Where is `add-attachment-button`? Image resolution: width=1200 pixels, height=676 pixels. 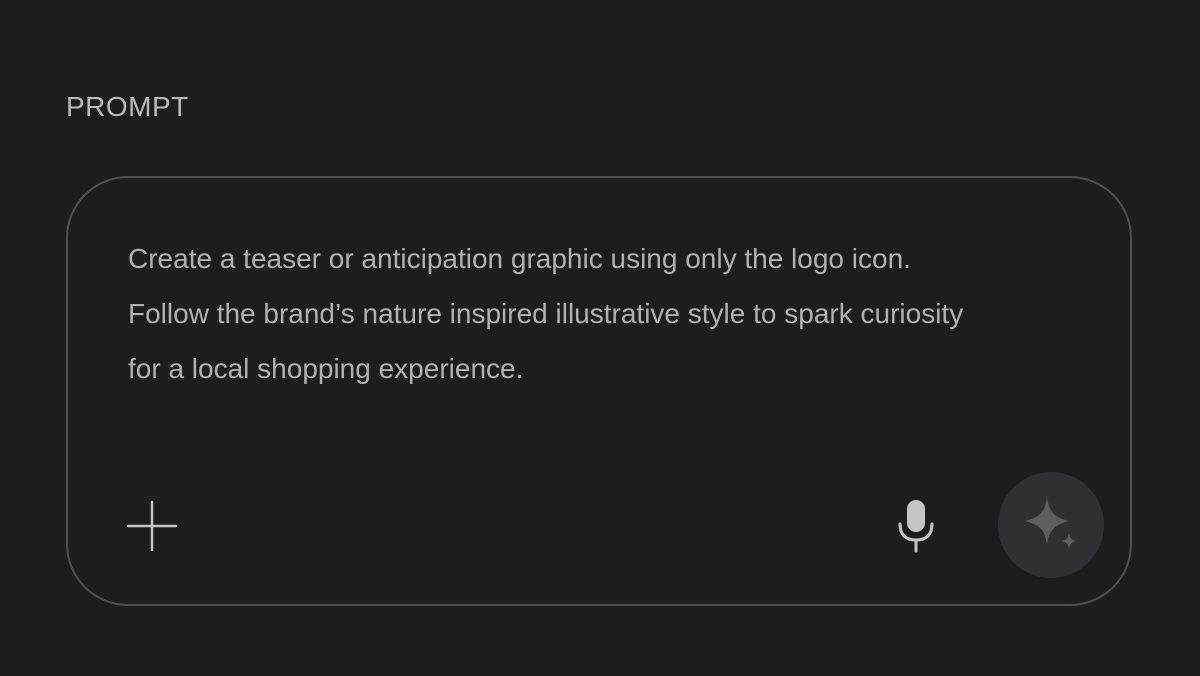
add-attachment-button is located at coordinates (152, 526).